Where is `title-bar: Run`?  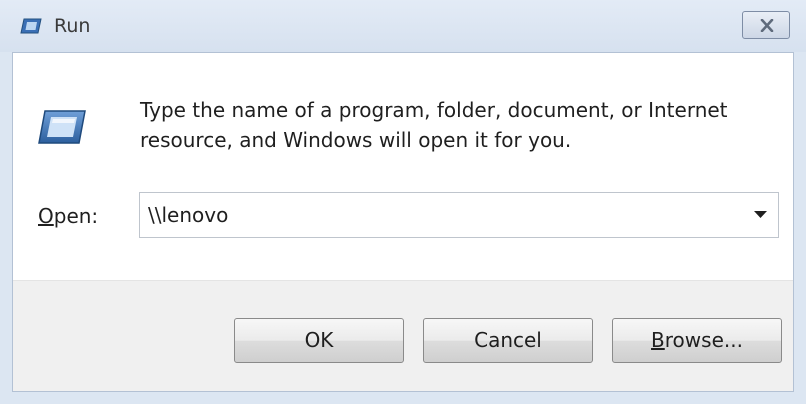 title-bar: Run is located at coordinates (403, 26).